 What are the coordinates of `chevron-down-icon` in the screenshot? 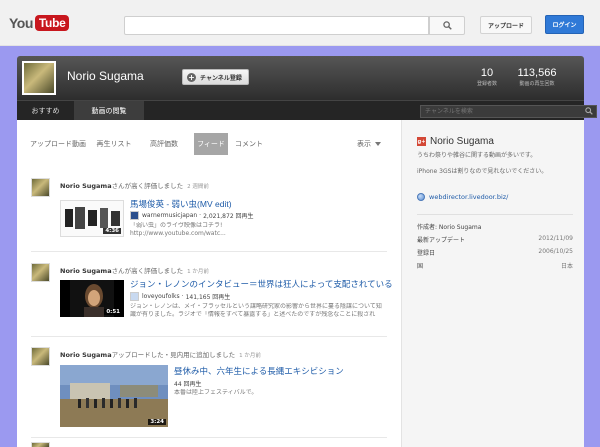 It's located at (378, 144).